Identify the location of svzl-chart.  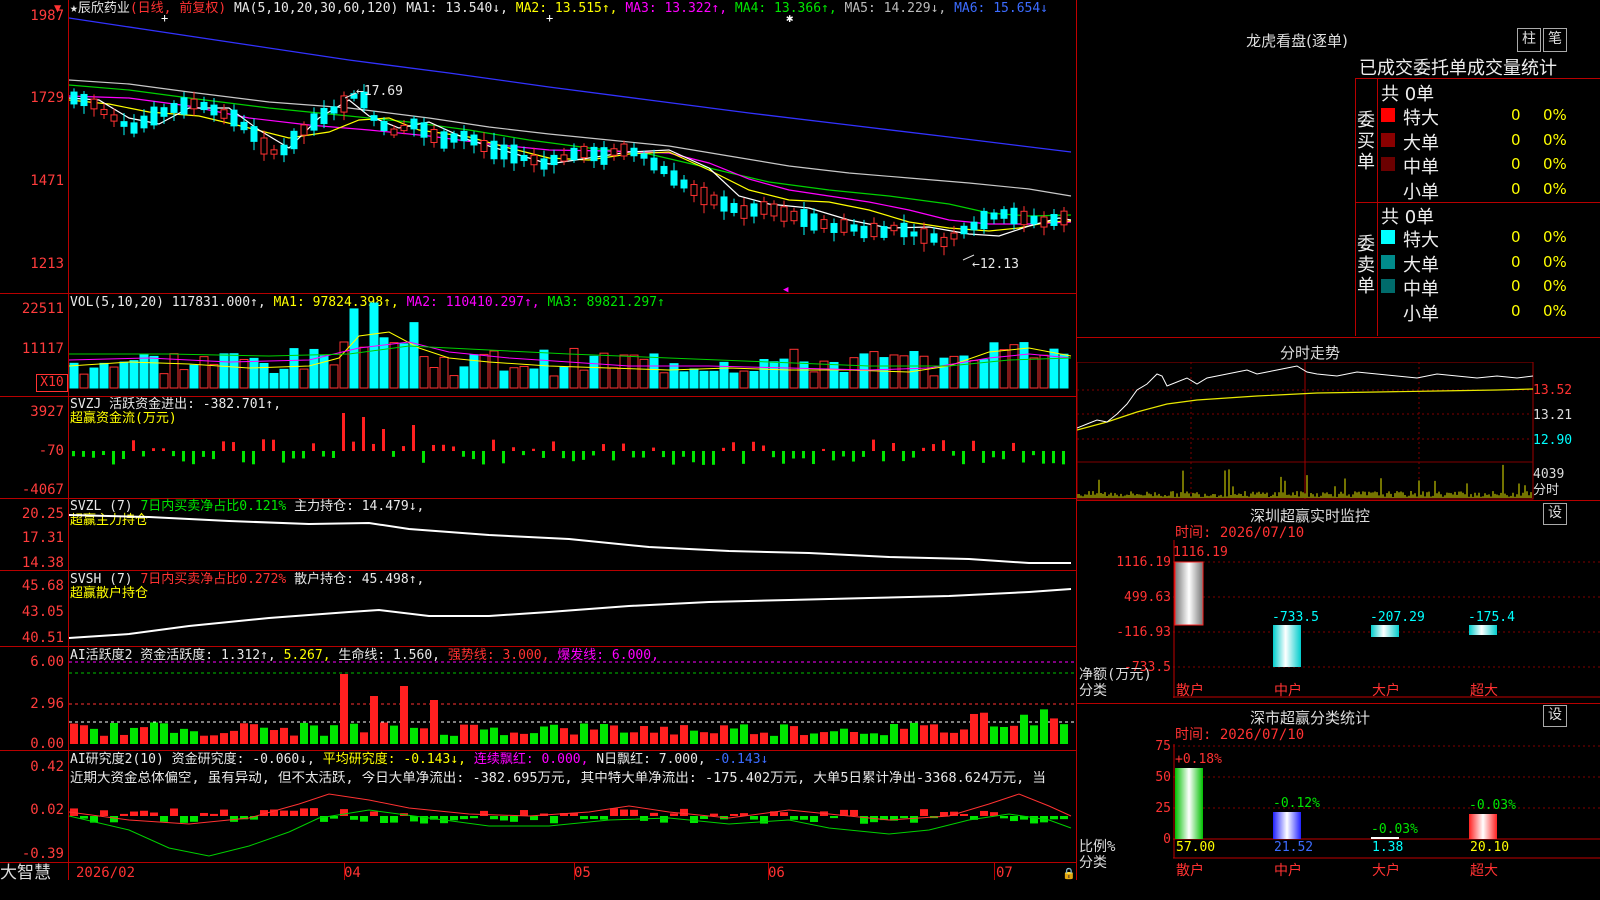
(572, 534).